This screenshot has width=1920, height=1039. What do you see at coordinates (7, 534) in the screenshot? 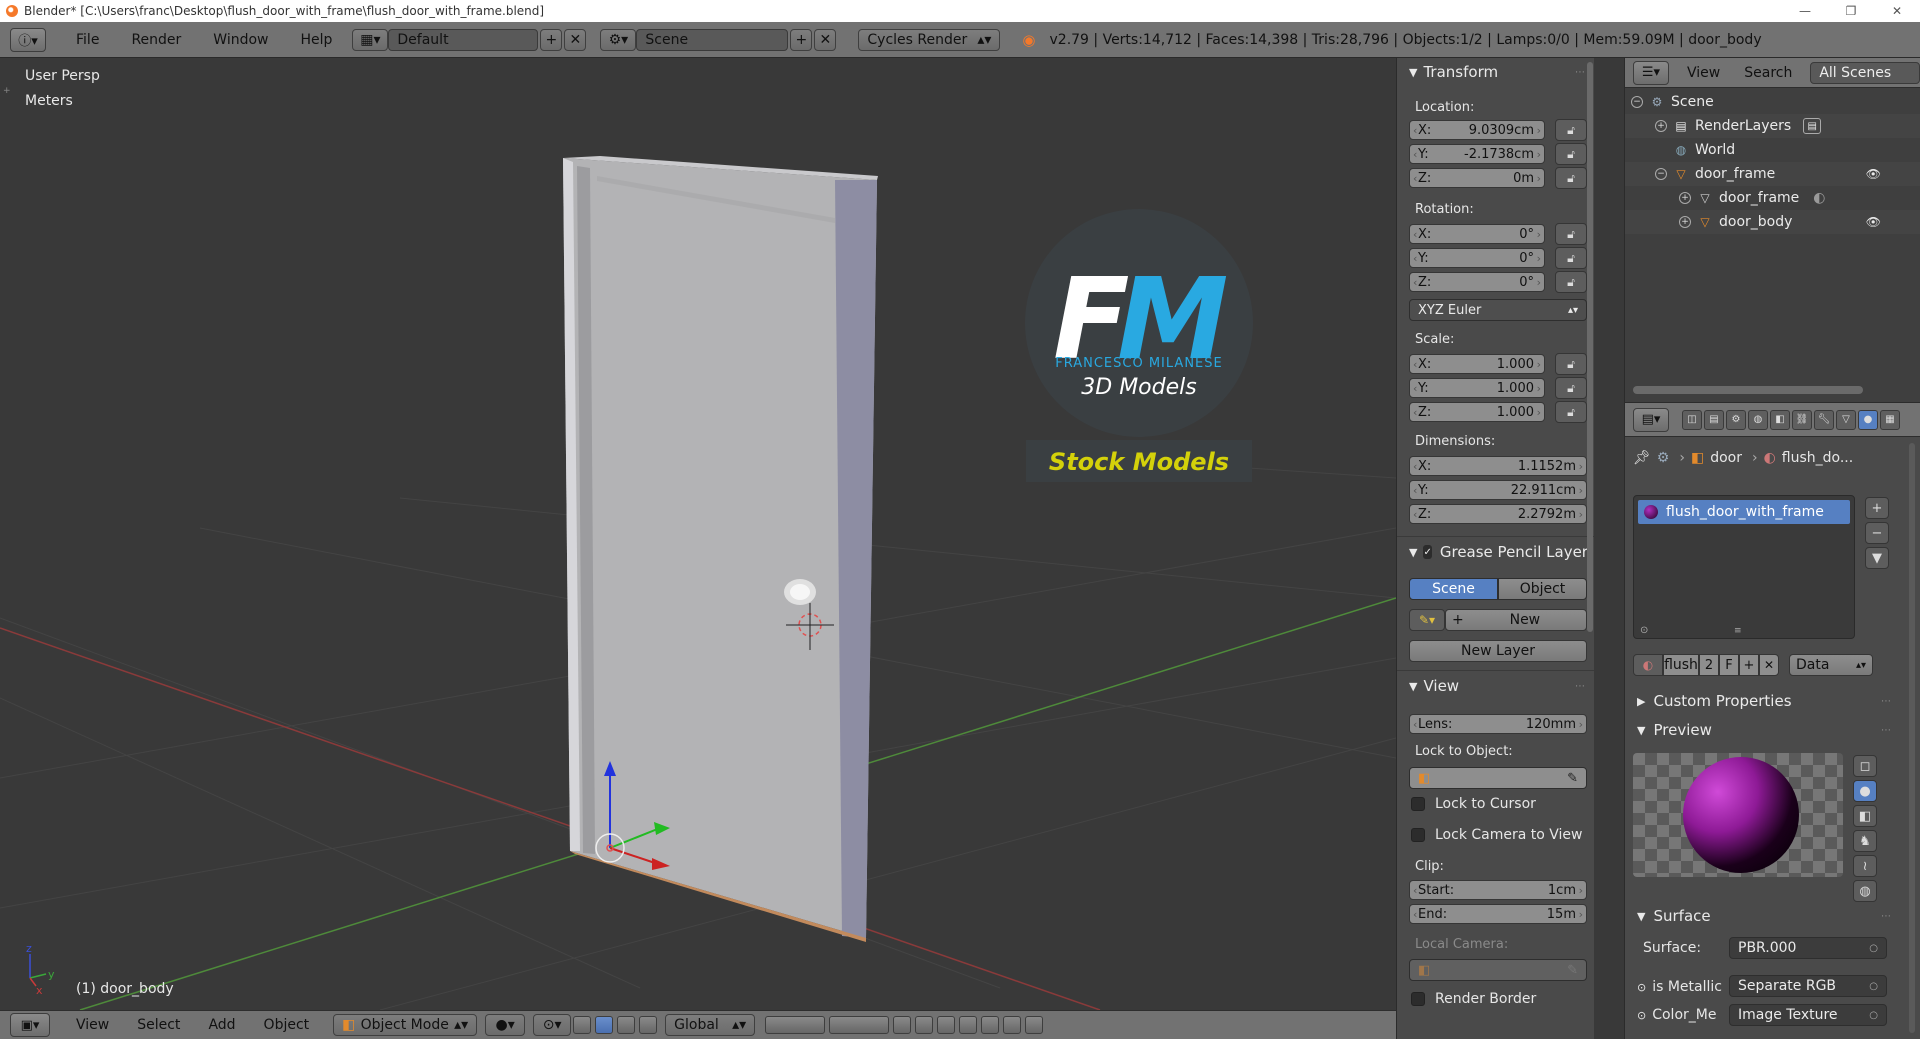
I see `tool-shelf-toggle: +` at bounding box center [7, 534].